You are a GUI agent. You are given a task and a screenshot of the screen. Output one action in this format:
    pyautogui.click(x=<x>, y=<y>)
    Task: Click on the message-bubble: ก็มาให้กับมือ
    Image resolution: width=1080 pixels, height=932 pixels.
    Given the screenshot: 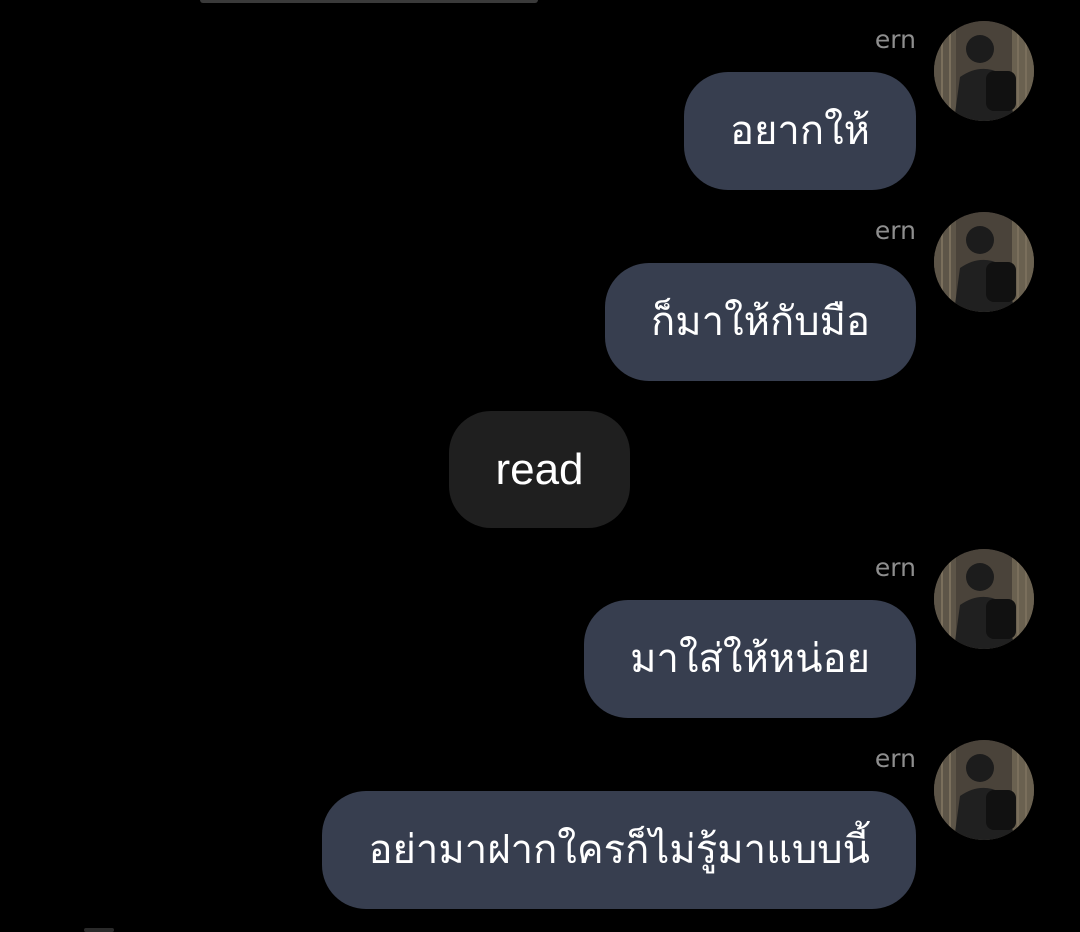 What is the action you would take?
    pyautogui.click(x=760, y=322)
    